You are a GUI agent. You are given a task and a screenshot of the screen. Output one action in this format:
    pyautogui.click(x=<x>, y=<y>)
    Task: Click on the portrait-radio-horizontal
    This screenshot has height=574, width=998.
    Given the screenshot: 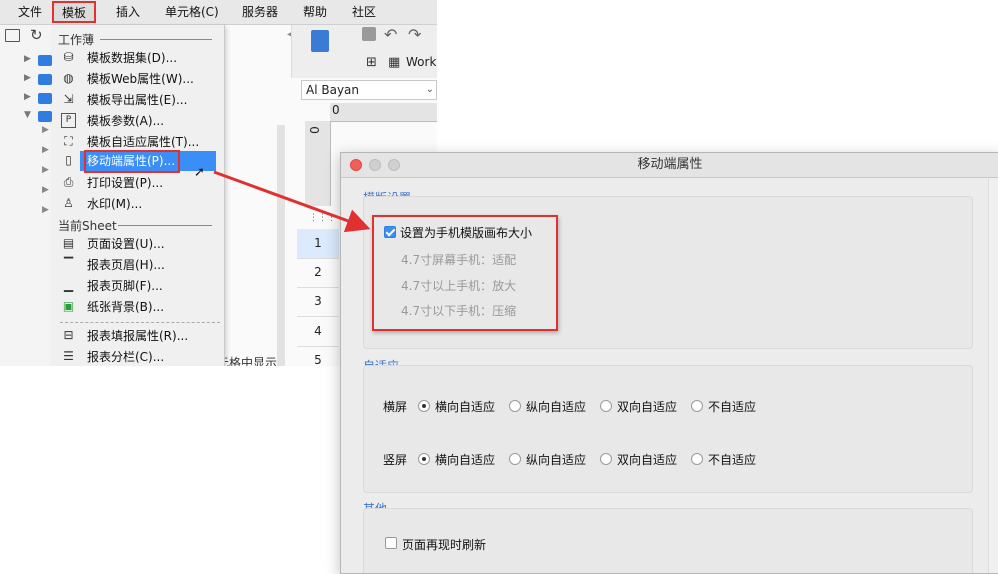 What is the action you would take?
    pyautogui.click(x=424, y=459)
    